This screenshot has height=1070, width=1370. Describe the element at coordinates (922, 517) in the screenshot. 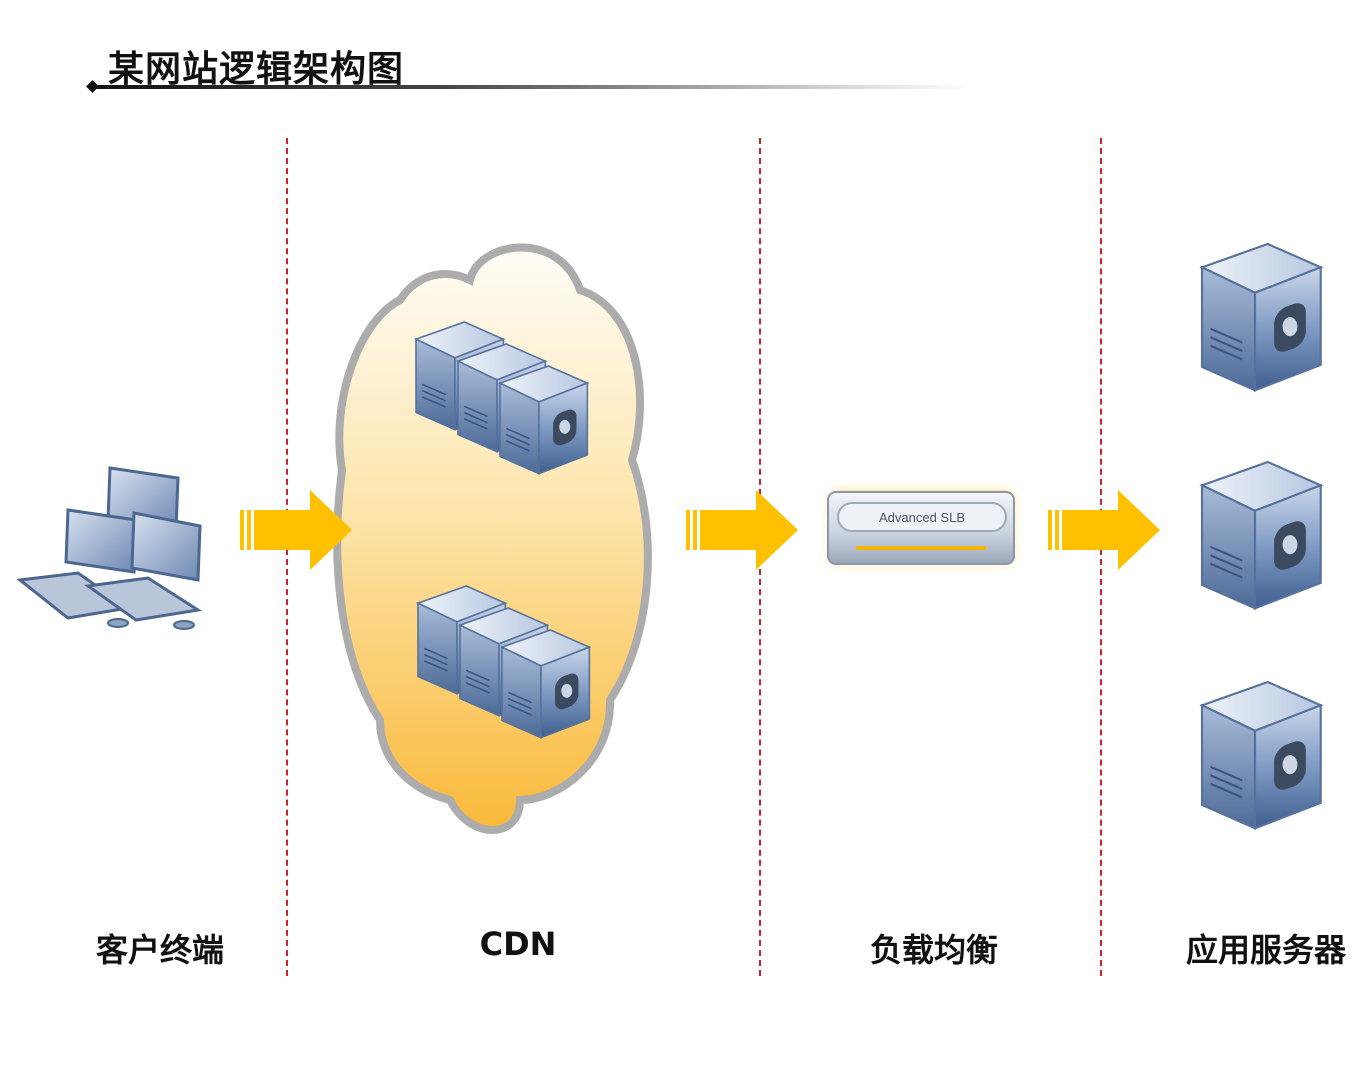

I see `slb-device-label: Advanced SLB` at that location.